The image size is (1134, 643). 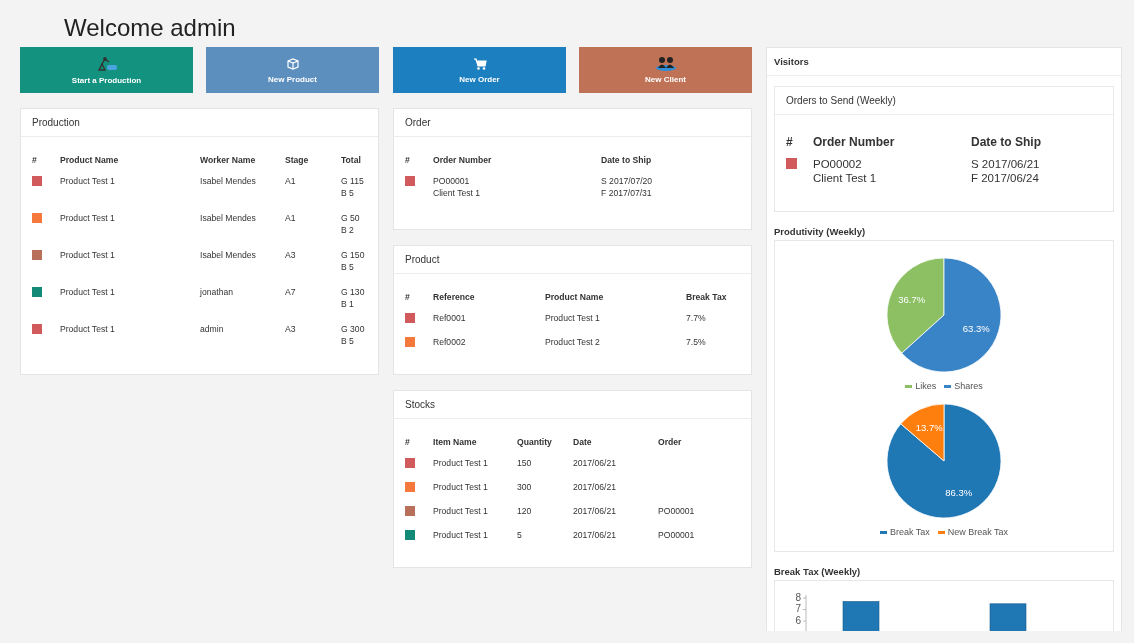 What do you see at coordinates (696, 318) in the screenshot?
I see `table-cell-text: 7.7%` at bounding box center [696, 318].